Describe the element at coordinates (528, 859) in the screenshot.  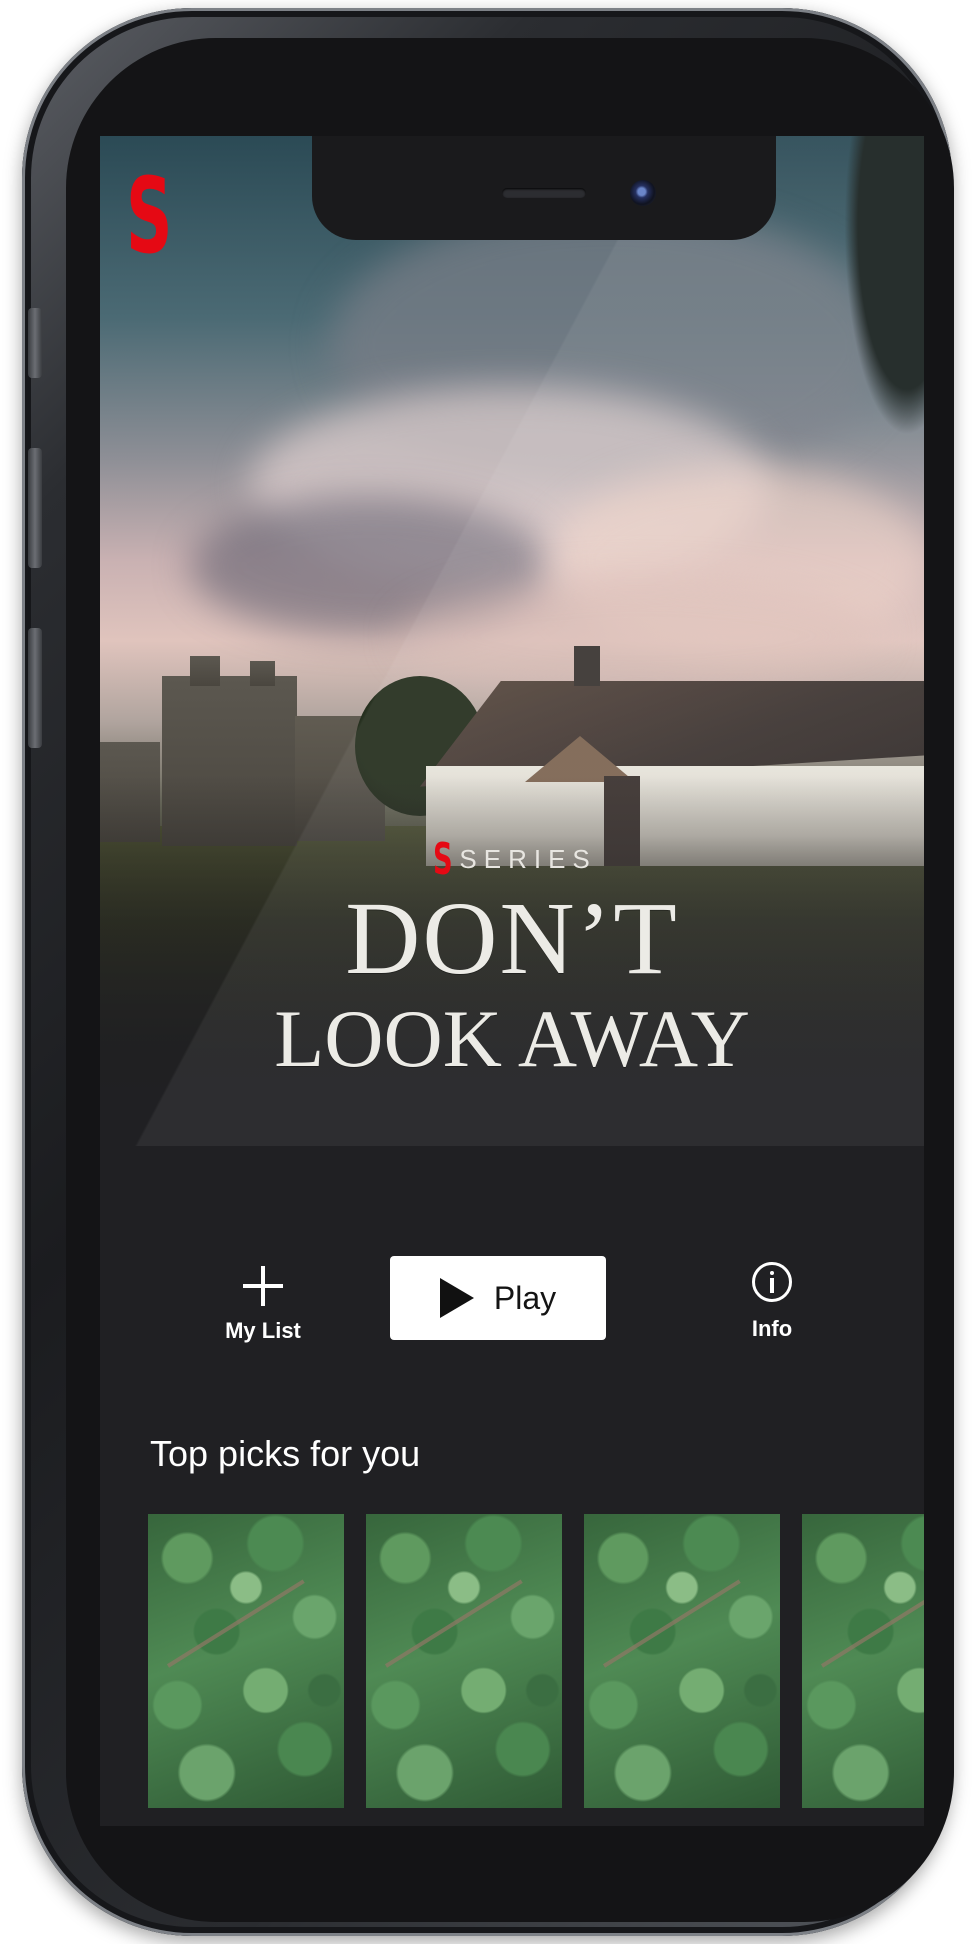
I see `series-label: SERIES` at that location.